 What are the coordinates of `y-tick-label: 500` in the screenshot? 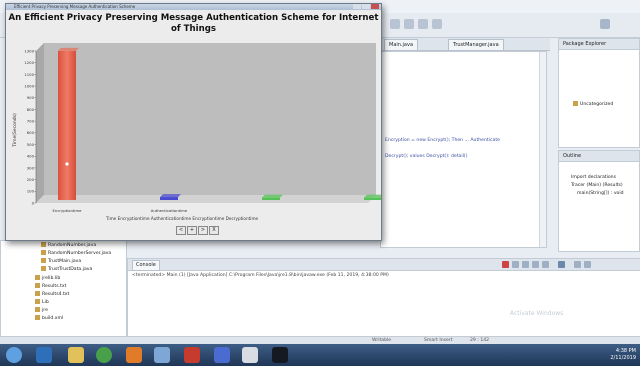 It's located at (31, 144).